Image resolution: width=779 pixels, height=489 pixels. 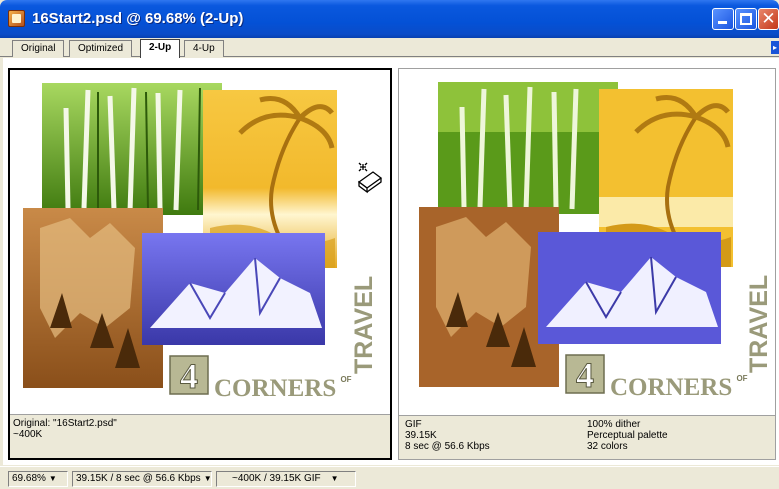 What do you see at coordinates (101, 48) in the screenshot?
I see `tab-optimized: Optimized` at bounding box center [101, 48].